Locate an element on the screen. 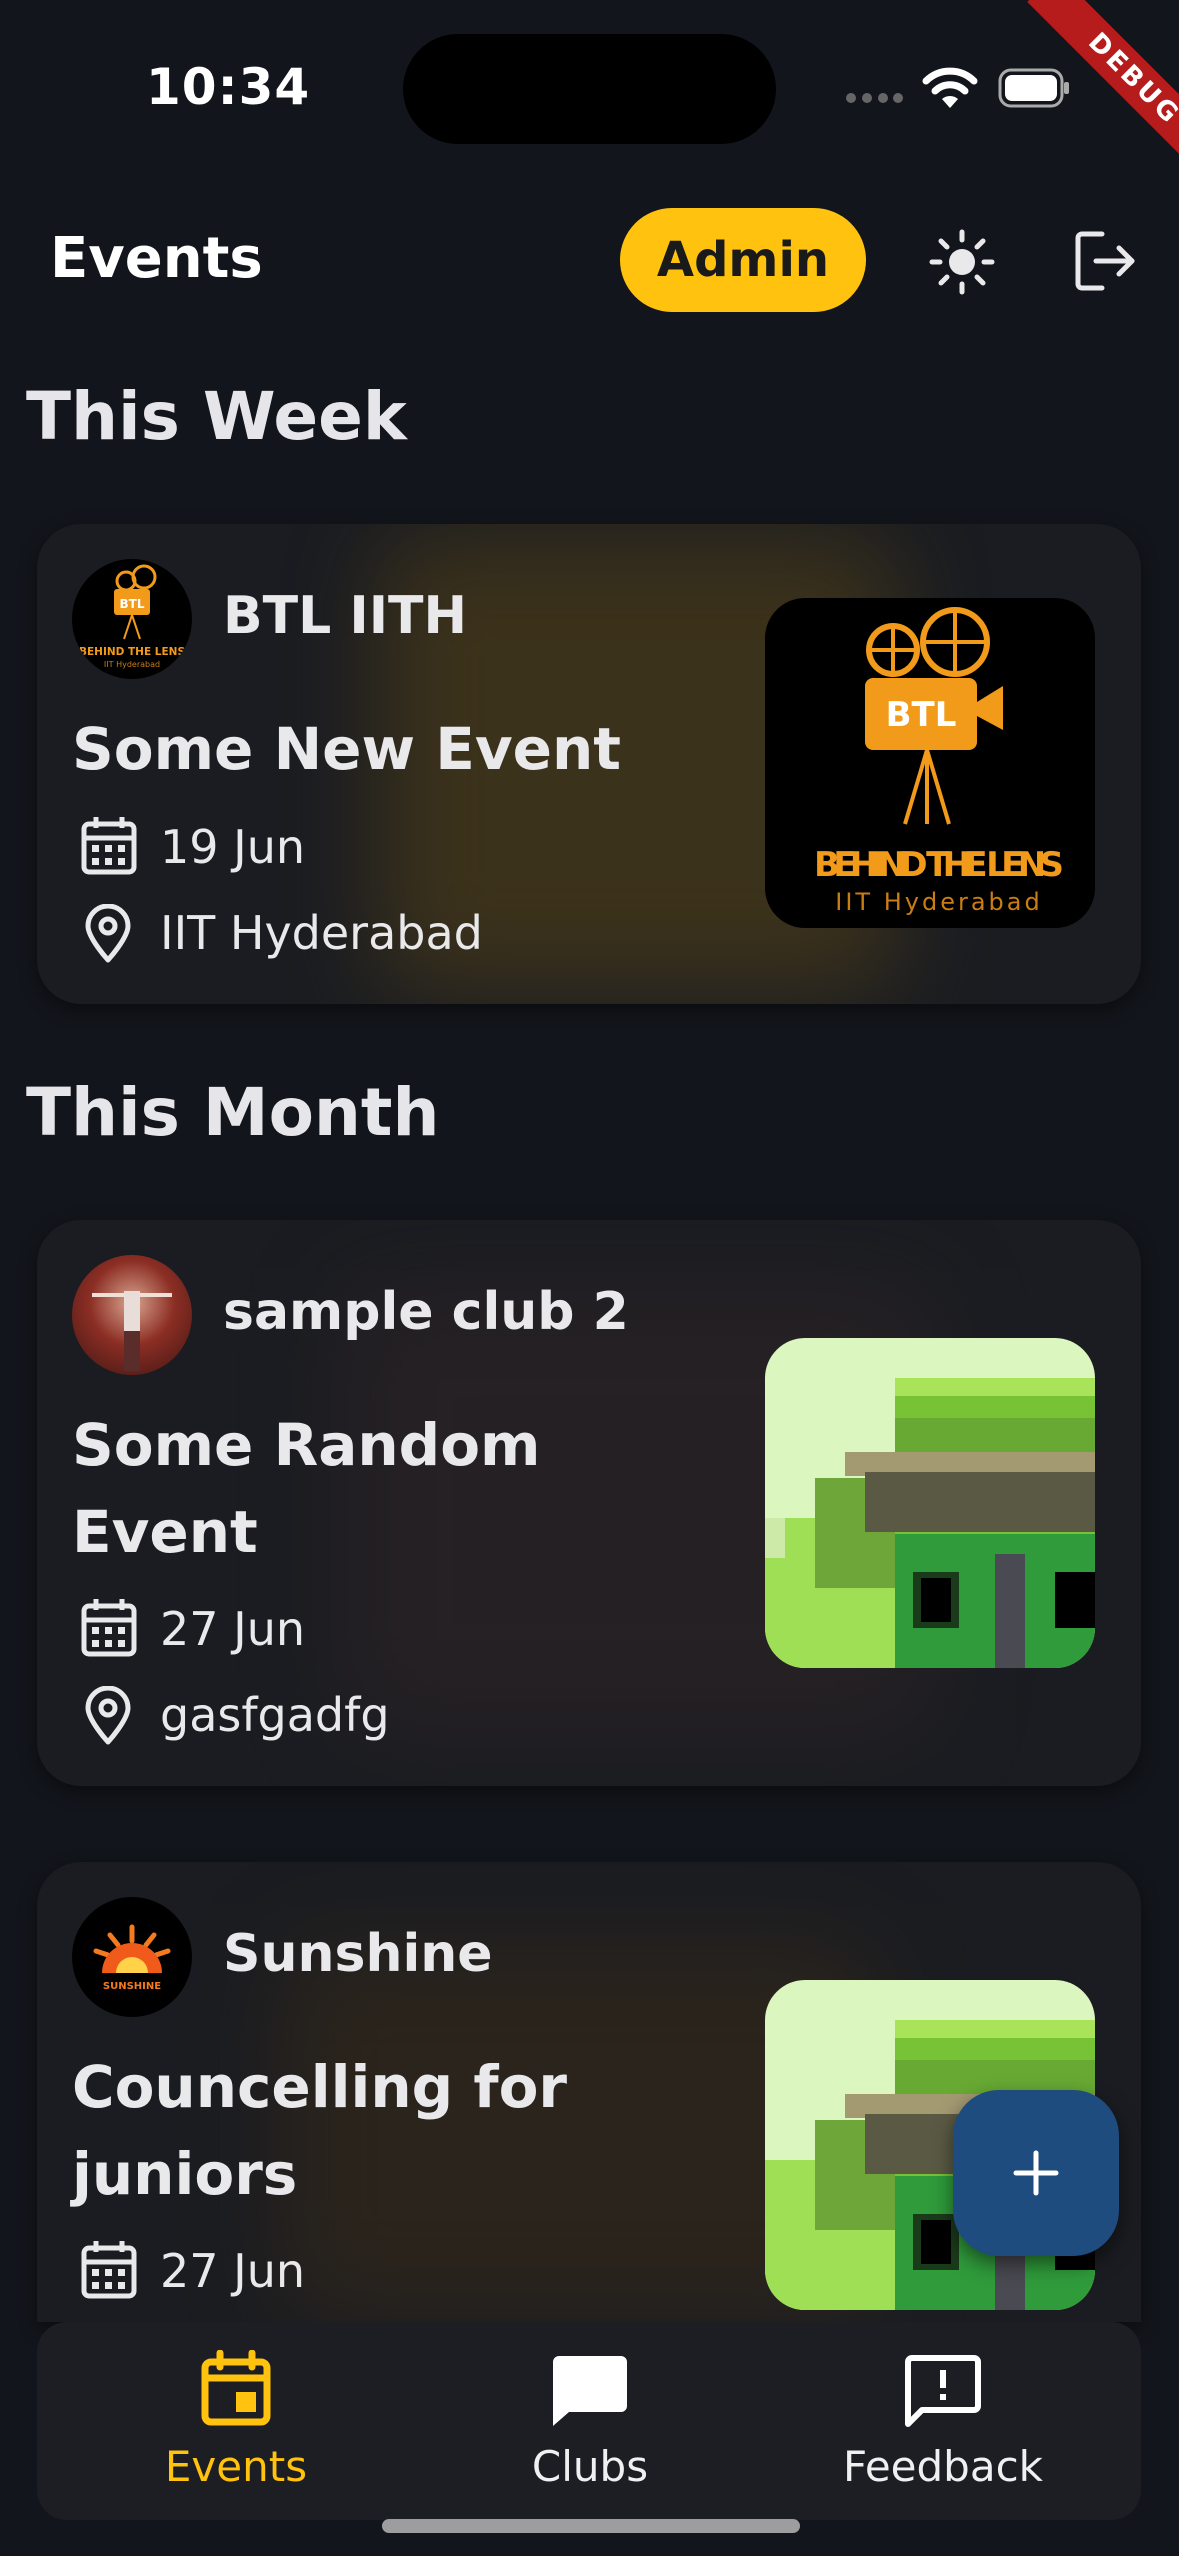 Image resolution: width=1179 pixels, height=2556 pixels. cellular-signal-icon is located at coordinates (874, 98).